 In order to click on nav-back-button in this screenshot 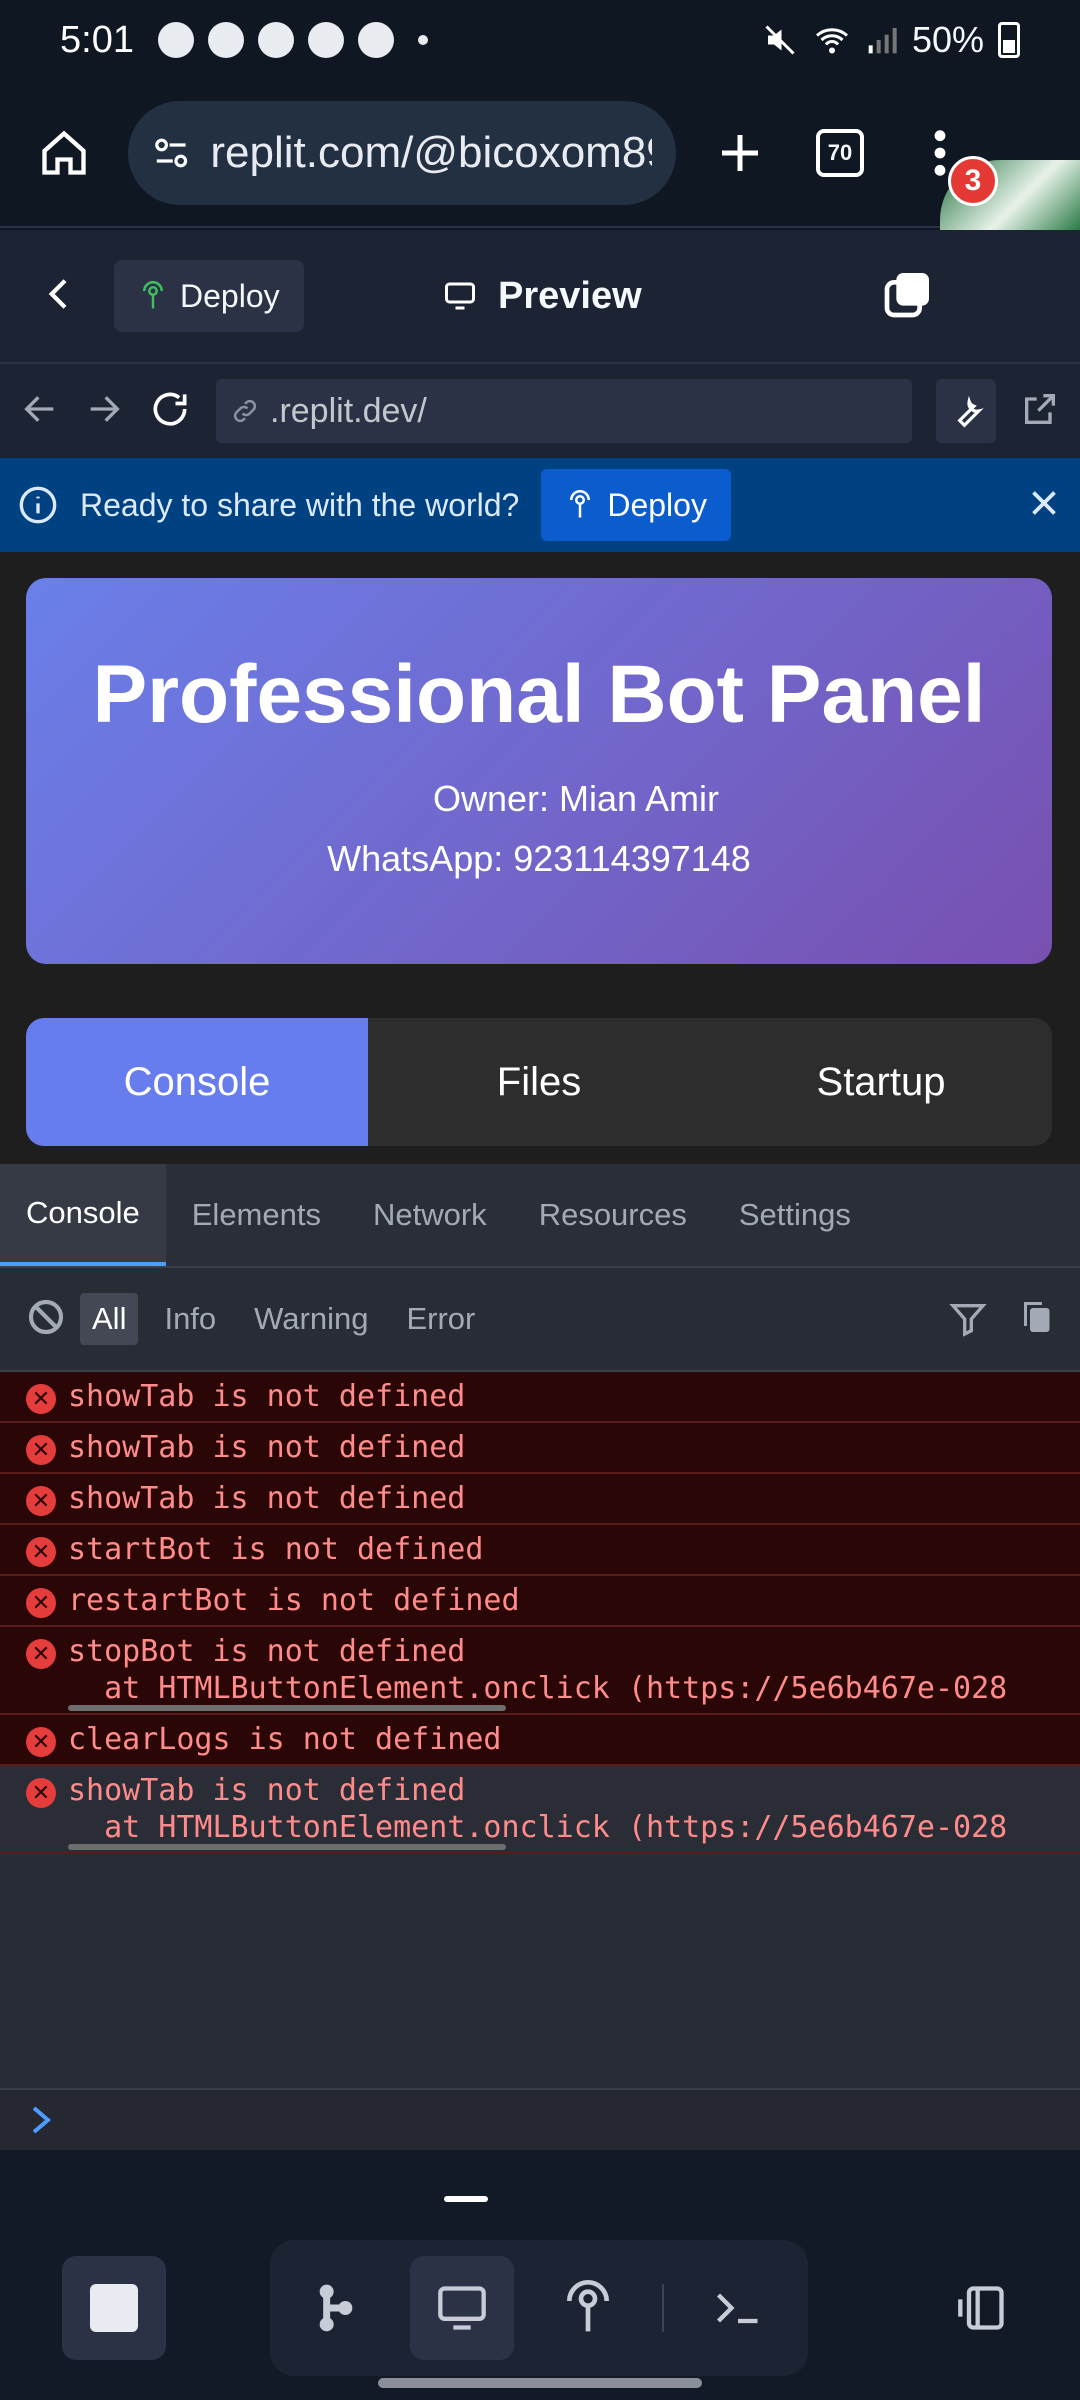, I will do `click(40, 411)`.